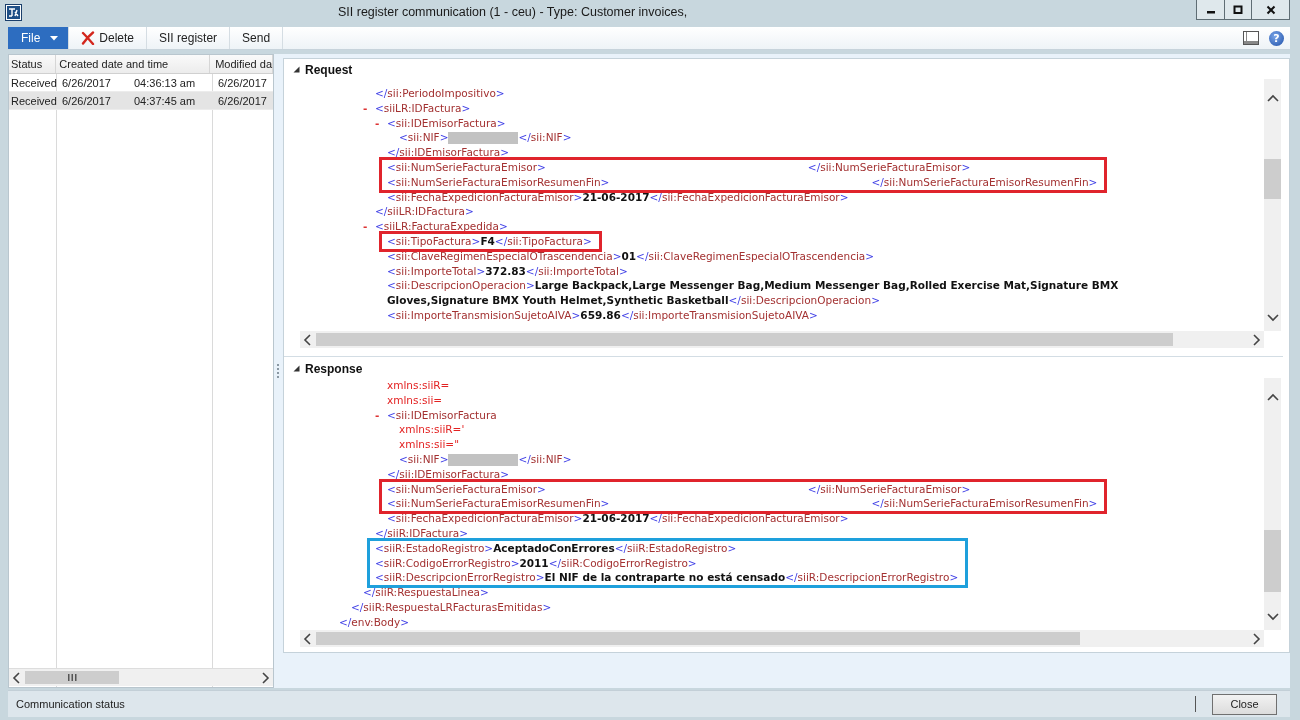  Describe the element at coordinates (1210, 12) in the screenshot. I see `minimize-icon` at that location.